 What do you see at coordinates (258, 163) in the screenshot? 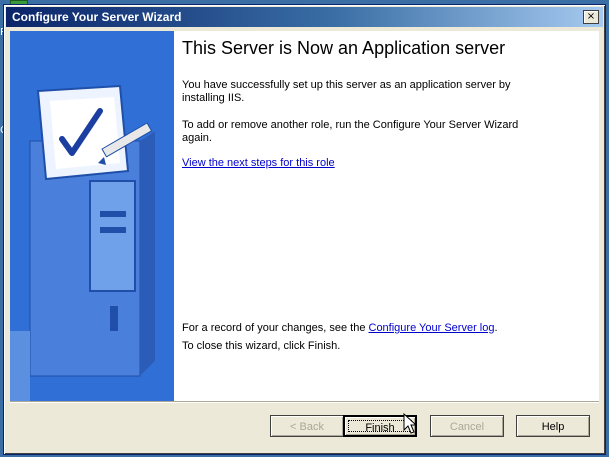
I see `next-steps-link: View the next steps for this role` at bounding box center [258, 163].